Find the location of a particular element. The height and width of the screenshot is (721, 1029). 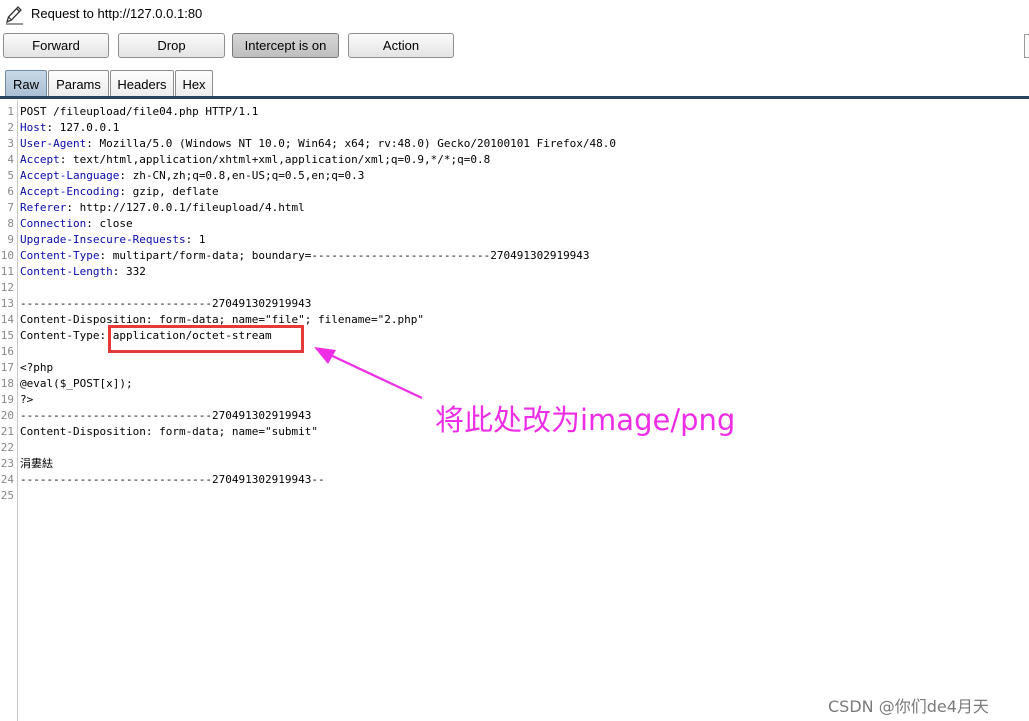

header-value: <?php is located at coordinates (37, 367).